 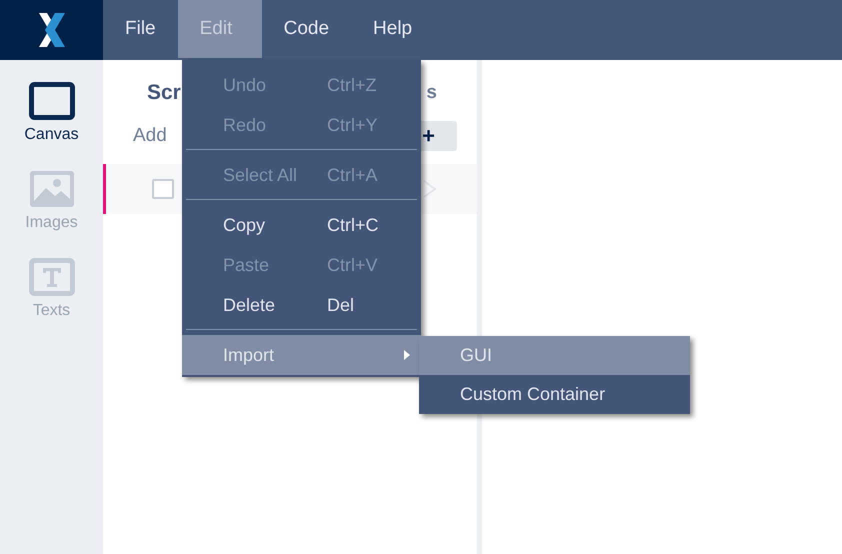 What do you see at coordinates (407, 355) in the screenshot?
I see `submenu-arrow-icon` at bounding box center [407, 355].